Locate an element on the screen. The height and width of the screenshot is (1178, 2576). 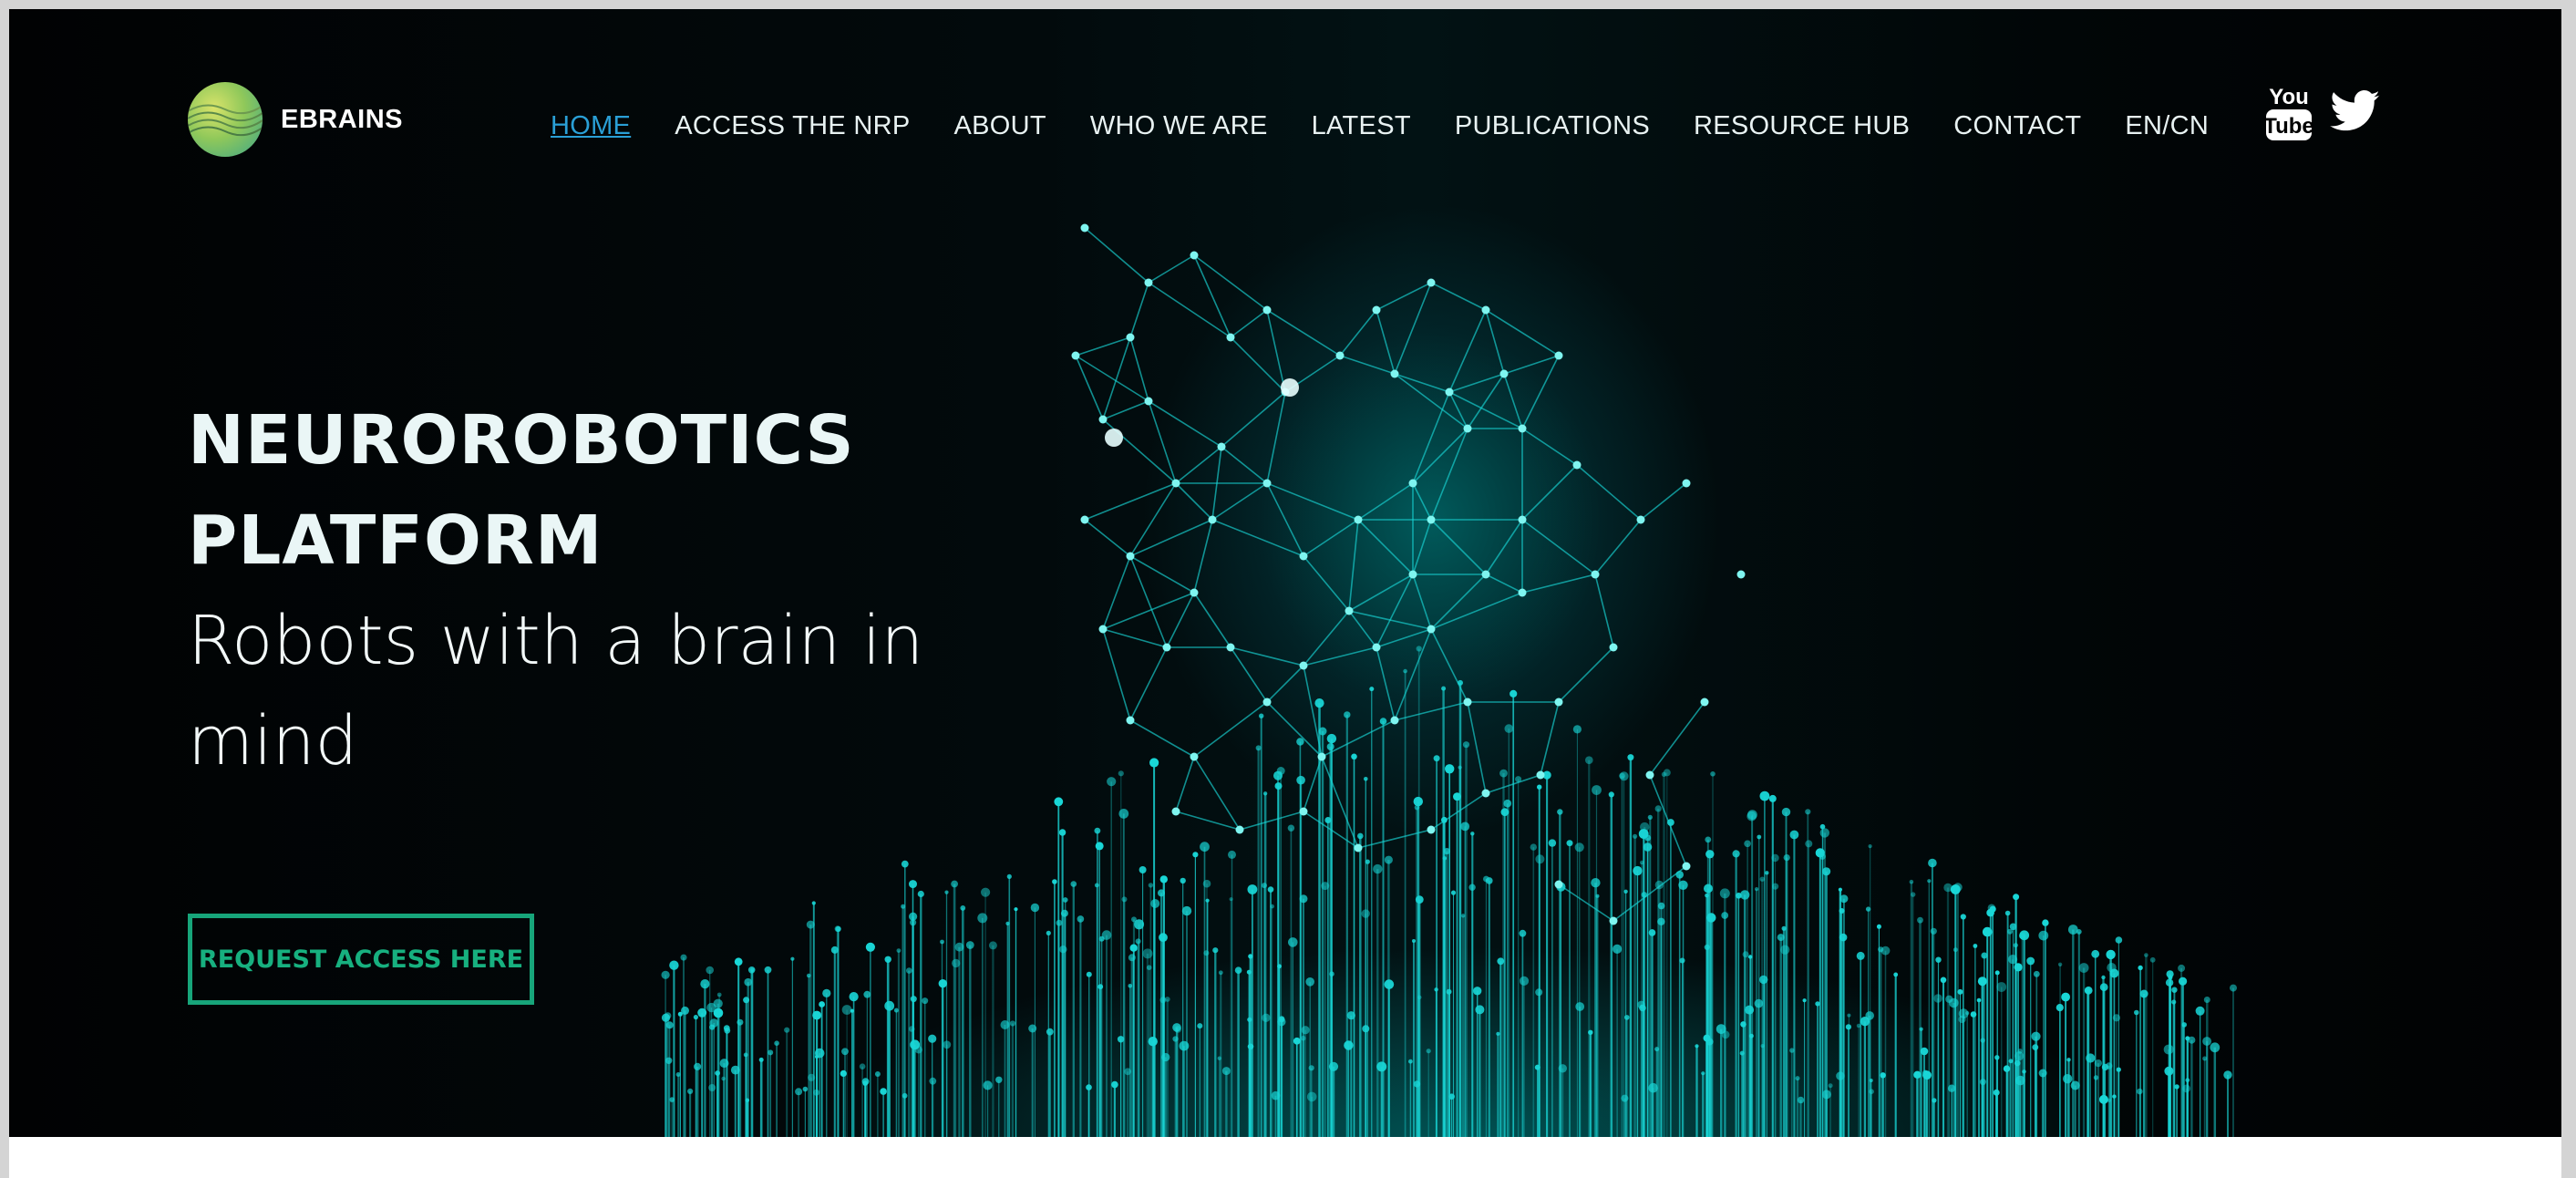
ebrains-logo-icon is located at coordinates (225, 119).